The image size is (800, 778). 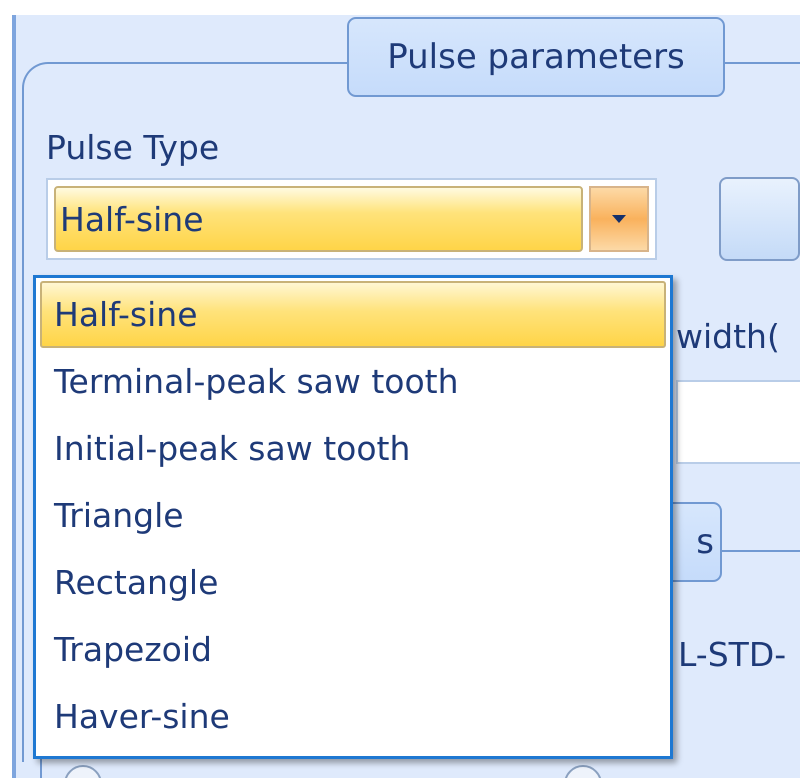 I want to click on option-label: L-STD-, so click(x=732, y=654).